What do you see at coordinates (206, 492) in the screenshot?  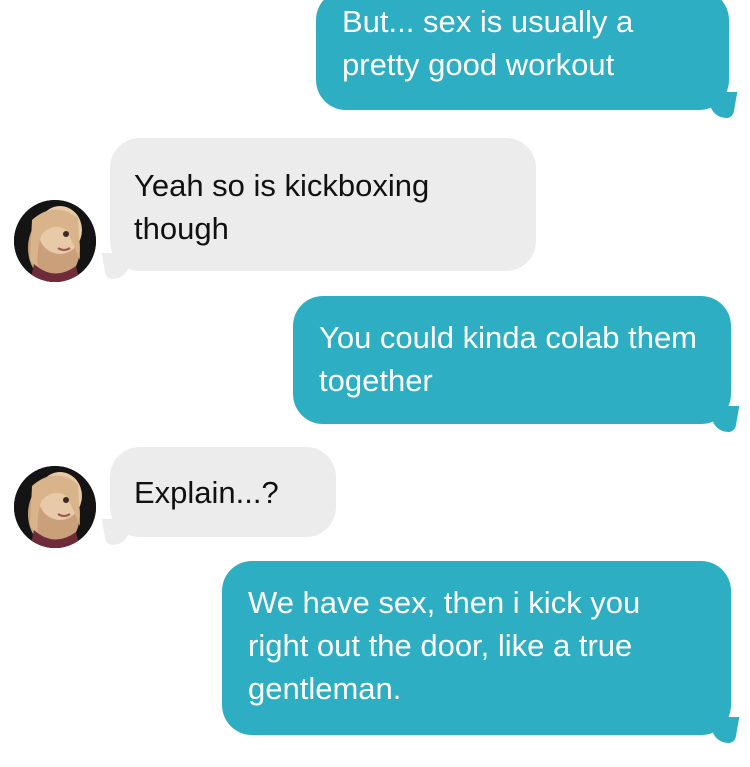 I see `message-text: Explain...?` at bounding box center [206, 492].